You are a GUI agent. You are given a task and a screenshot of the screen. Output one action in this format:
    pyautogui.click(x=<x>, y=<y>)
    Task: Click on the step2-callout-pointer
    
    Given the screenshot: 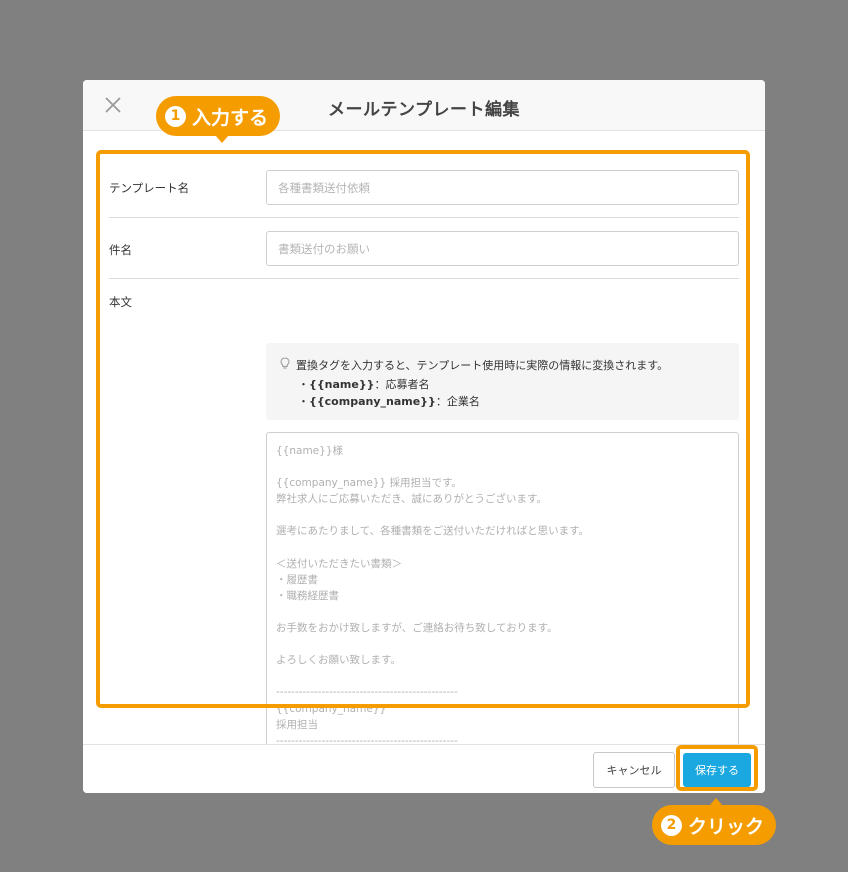 What is the action you would take?
    pyautogui.click(x=716, y=802)
    